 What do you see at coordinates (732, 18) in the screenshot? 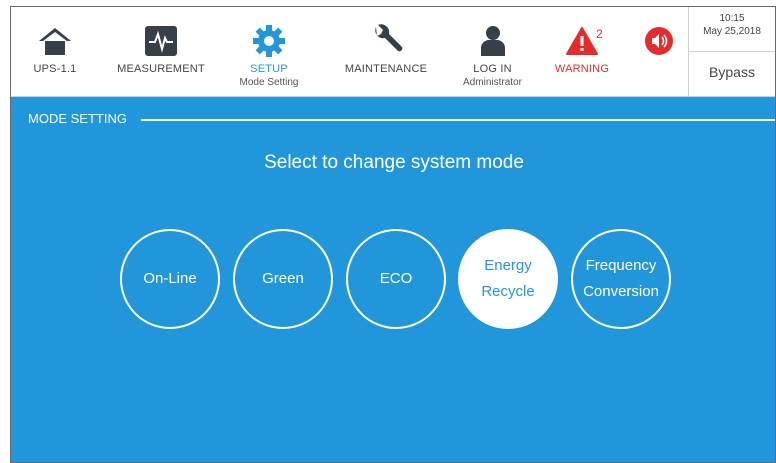
I see `clock-time: 10:15` at bounding box center [732, 18].